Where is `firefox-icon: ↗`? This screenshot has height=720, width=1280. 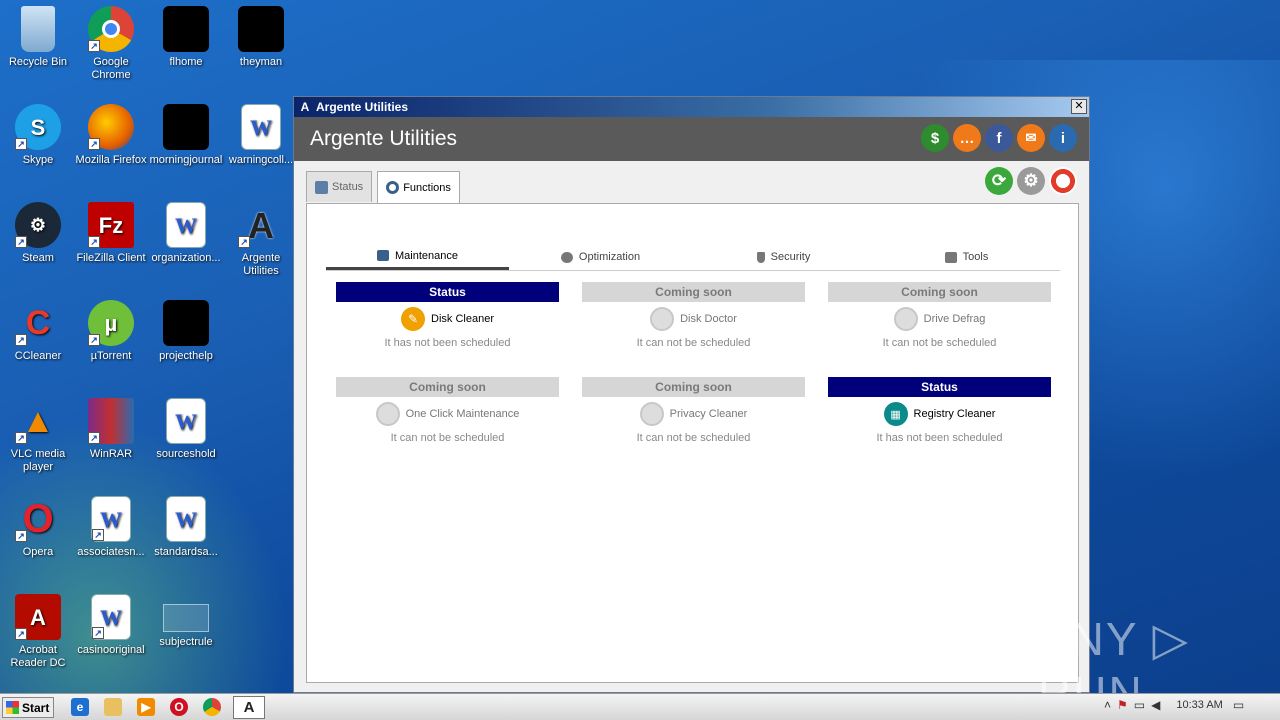
firefox-icon: ↗ is located at coordinates (111, 127).